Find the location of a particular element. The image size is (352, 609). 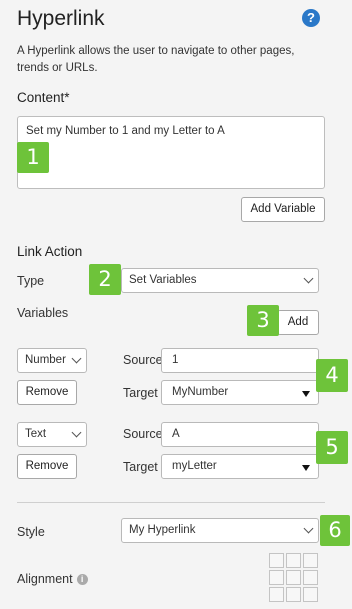

alignment-grid is located at coordinates (294, 578).